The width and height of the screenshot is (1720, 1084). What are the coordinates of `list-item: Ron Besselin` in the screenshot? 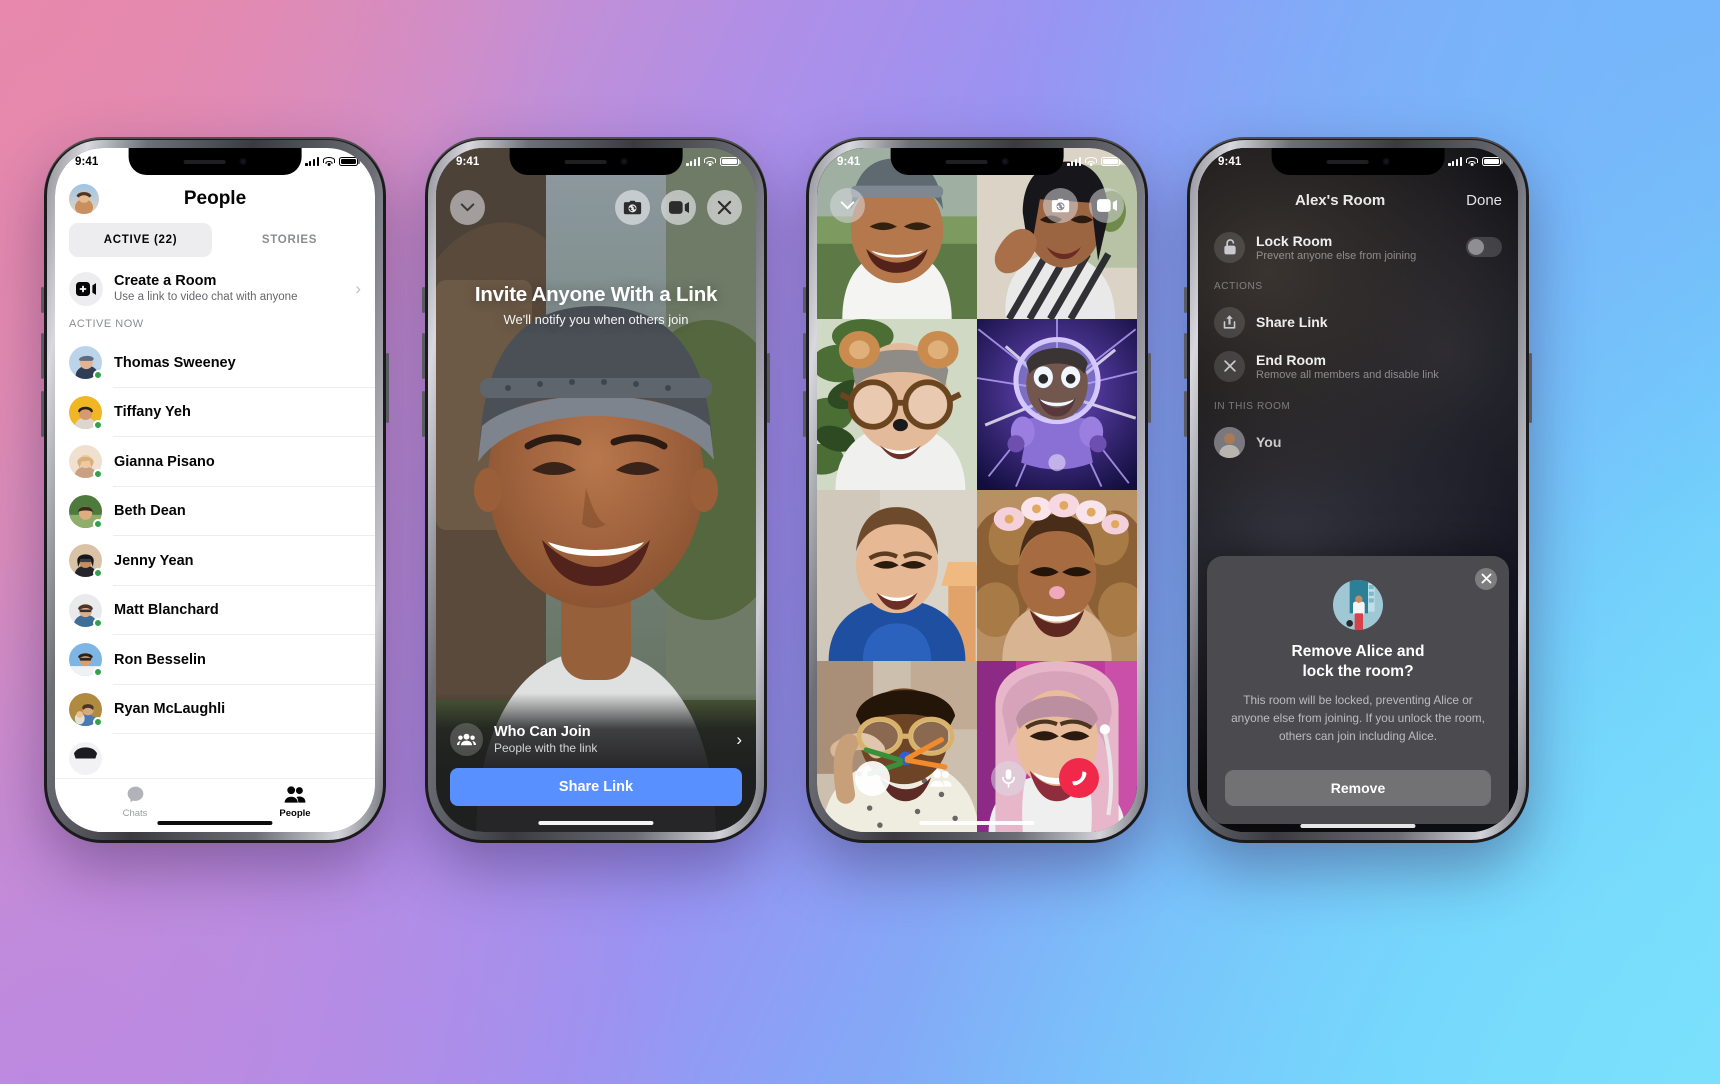 It's located at (215, 660).